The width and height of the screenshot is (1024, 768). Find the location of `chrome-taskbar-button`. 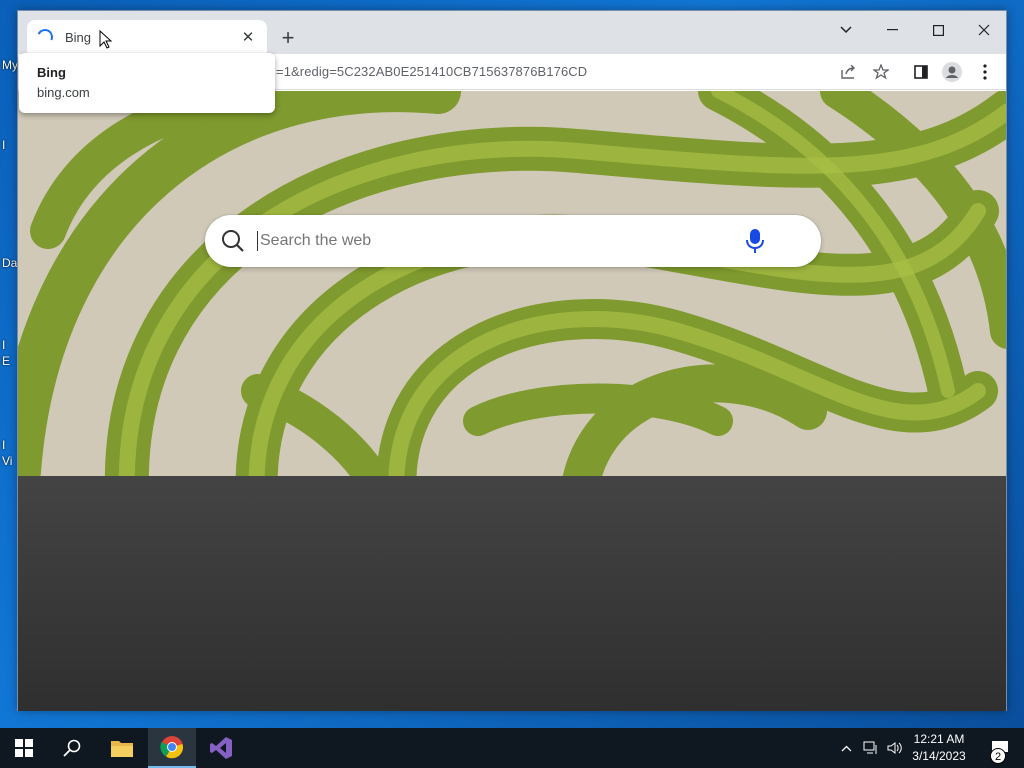

chrome-taskbar-button is located at coordinates (172, 748).